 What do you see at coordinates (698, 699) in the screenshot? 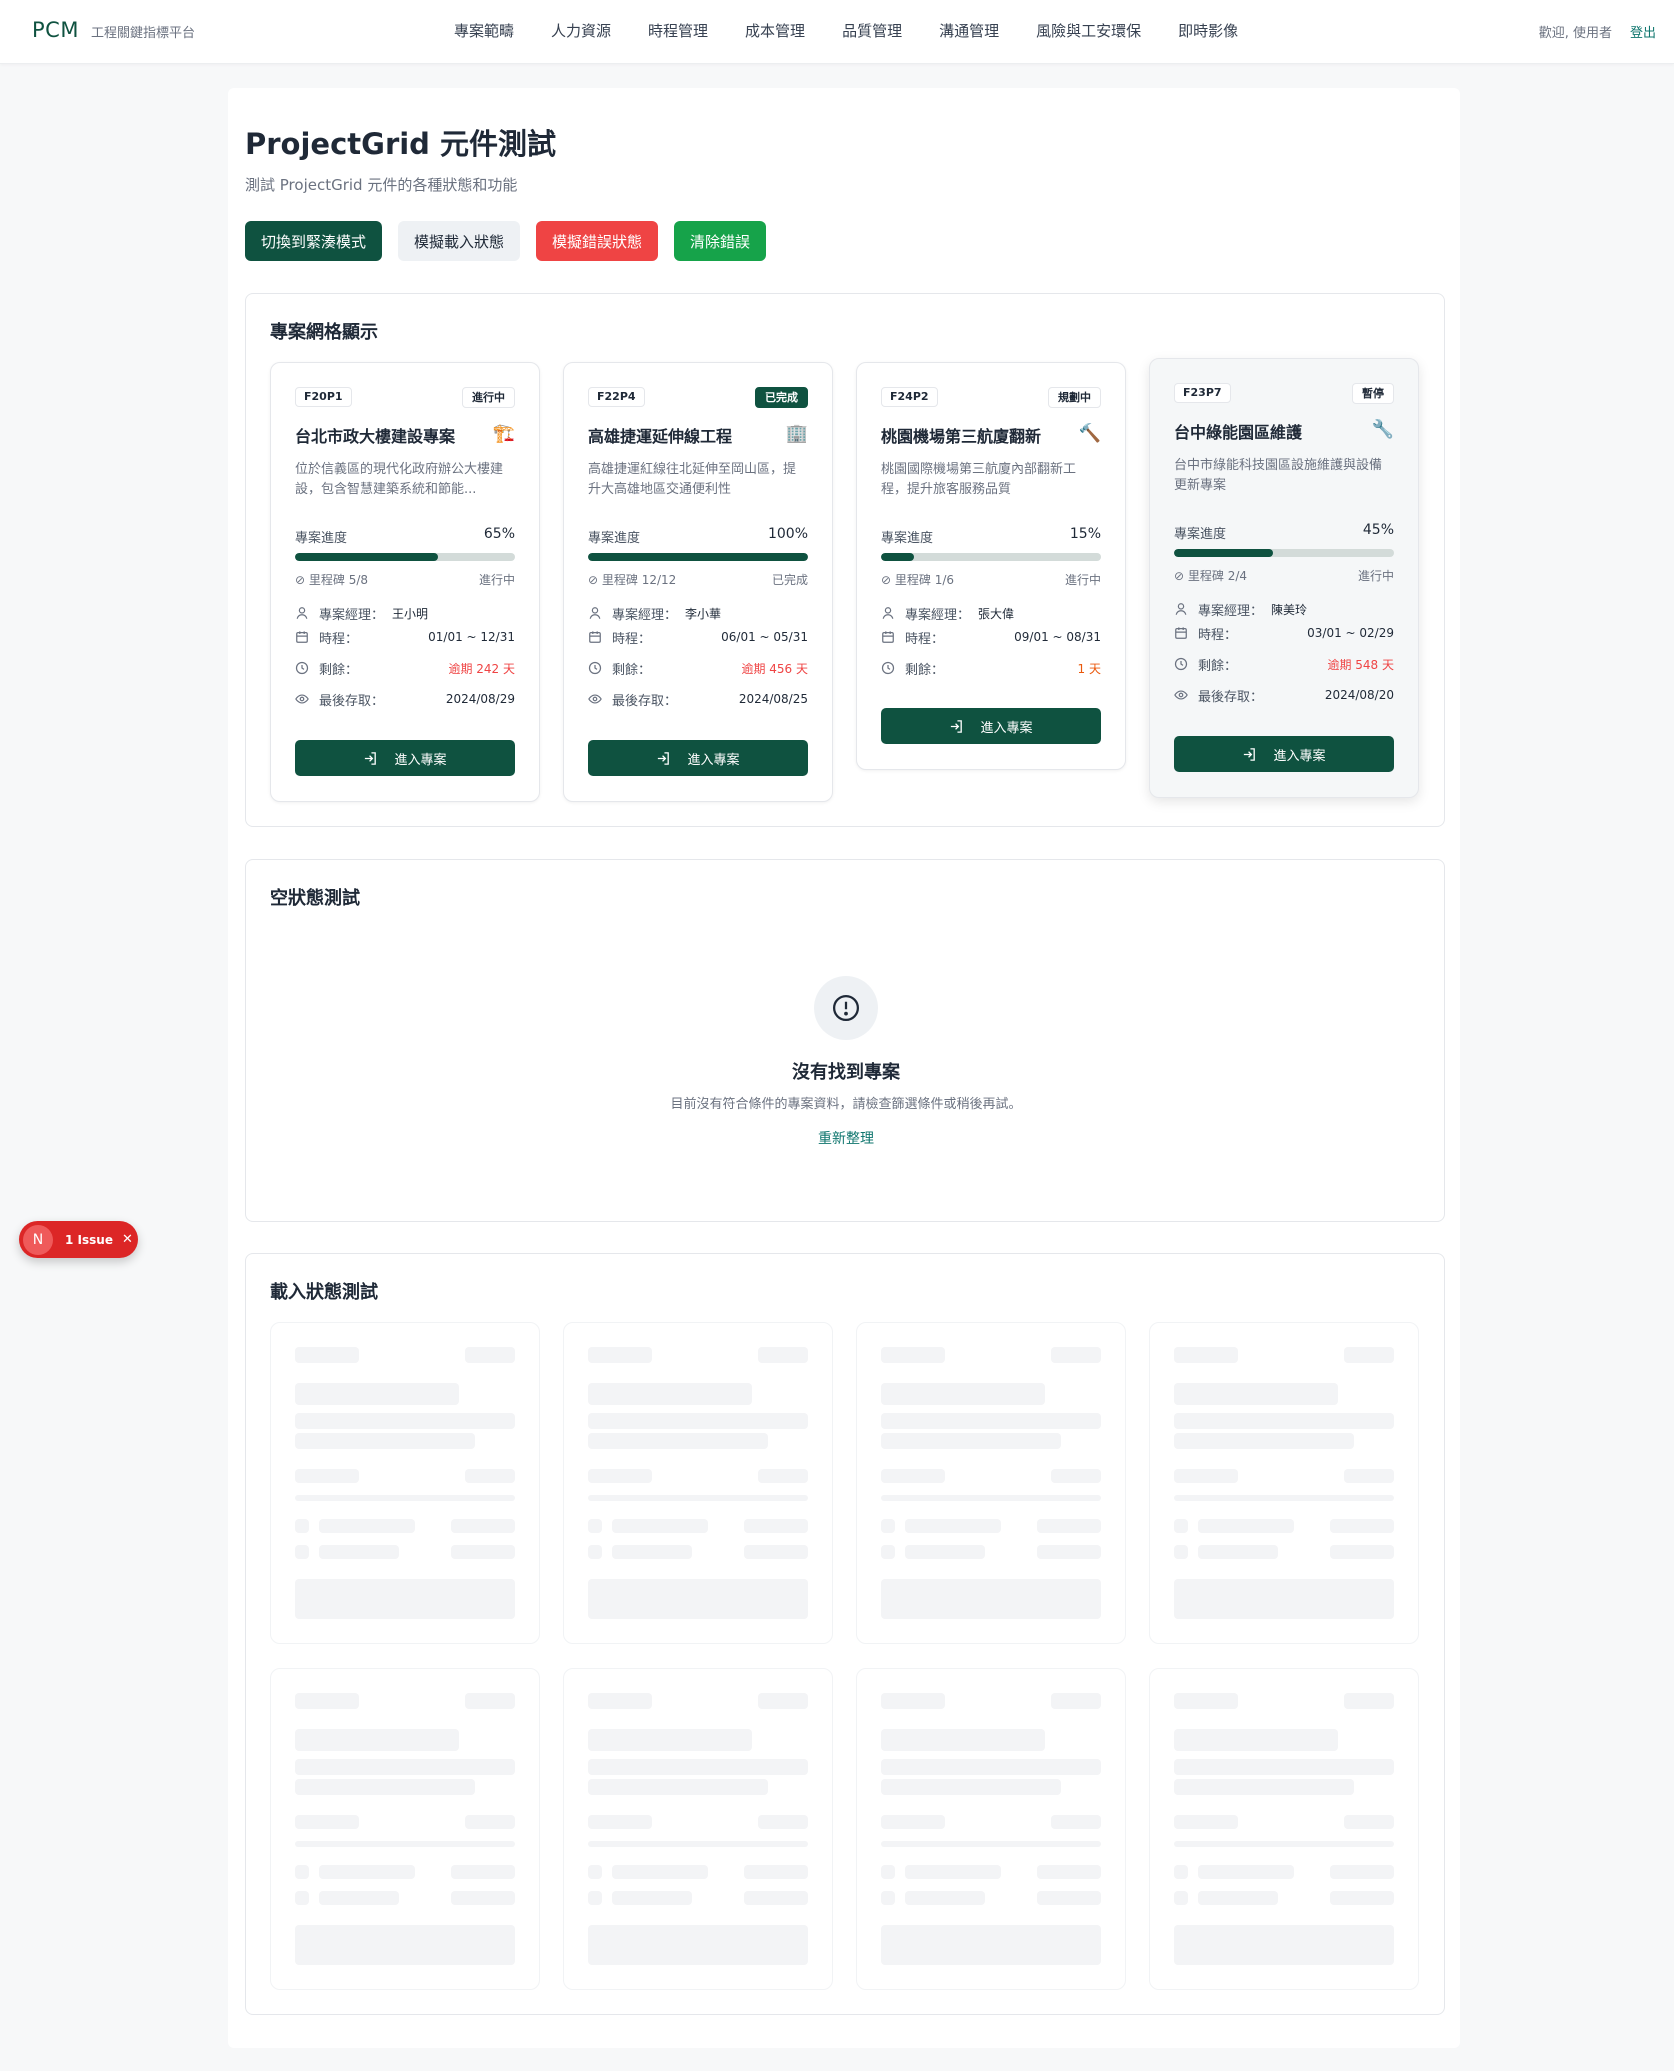
I see `last-access-row: 最後存取： 2024/08/25` at bounding box center [698, 699].